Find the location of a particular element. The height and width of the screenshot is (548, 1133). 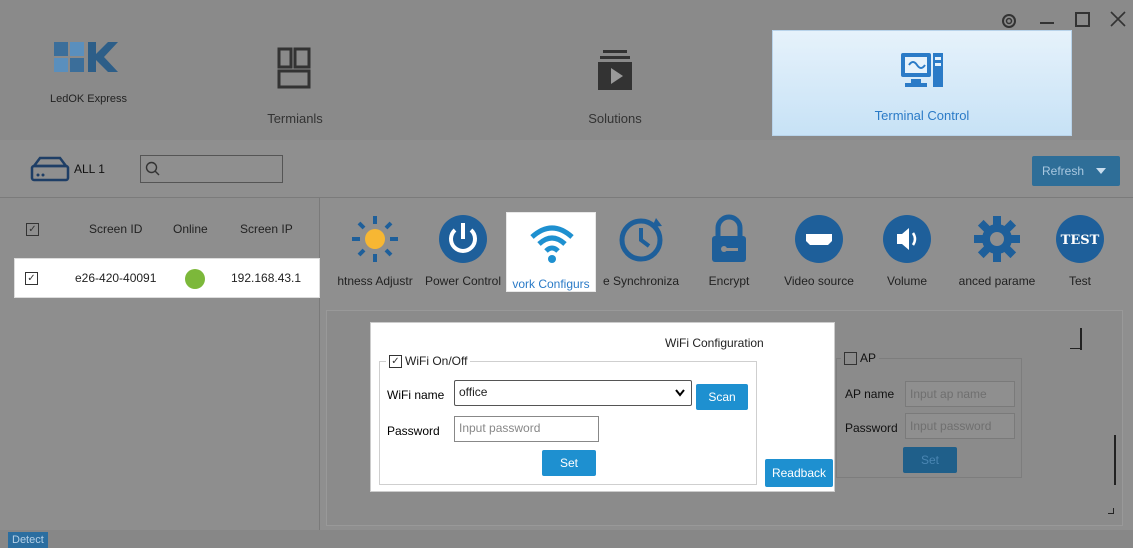

func-brightness-label: htness Adjustr is located at coordinates (375, 281).